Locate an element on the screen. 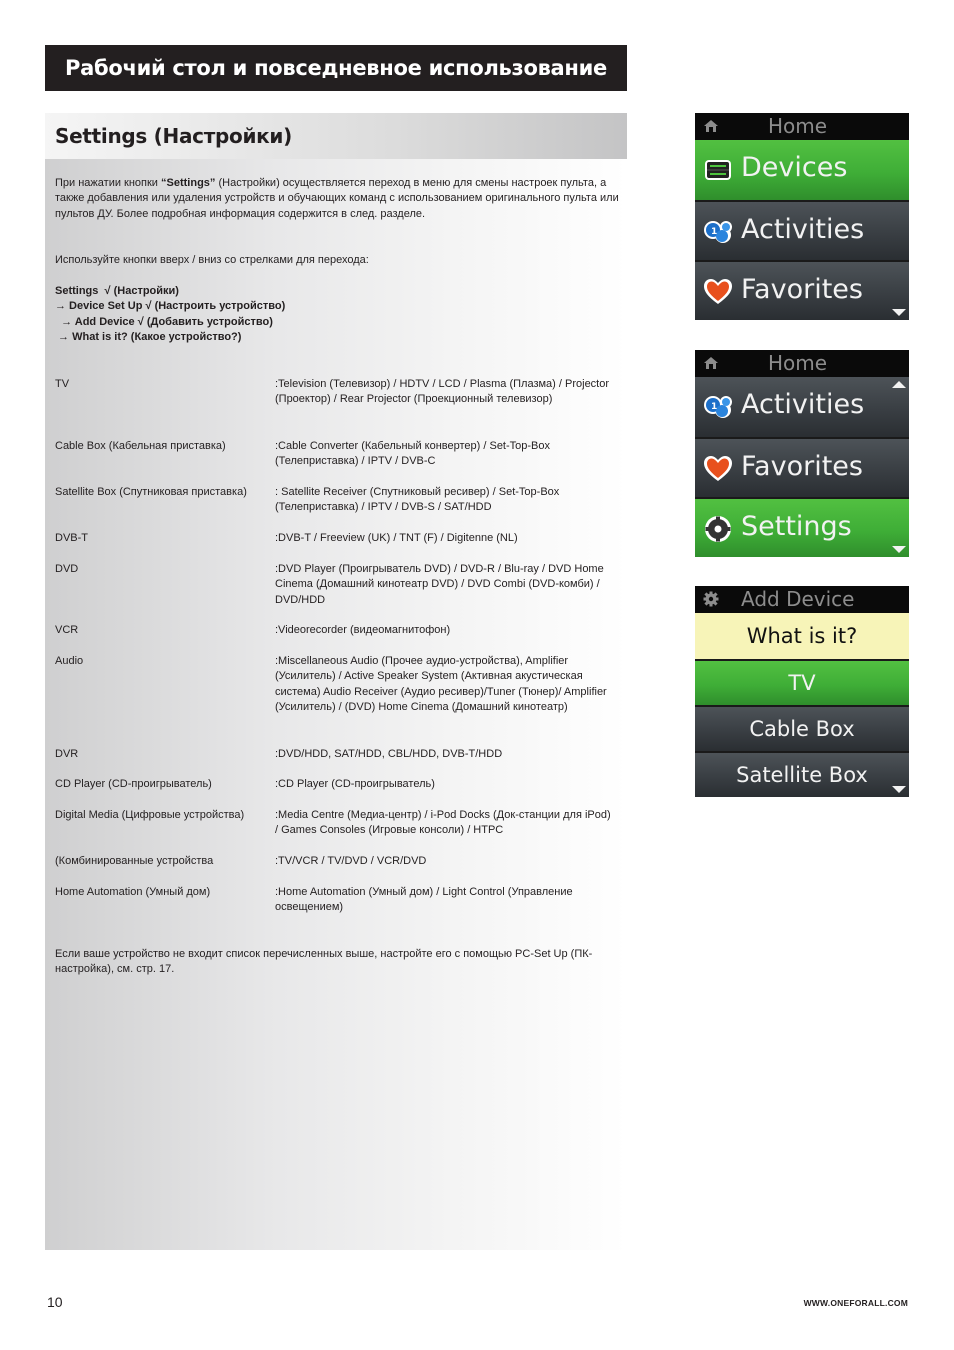 The width and height of the screenshot is (954, 1350). device-type: Satellite Box (Спутниковая приставка) is located at coordinates (151, 492).